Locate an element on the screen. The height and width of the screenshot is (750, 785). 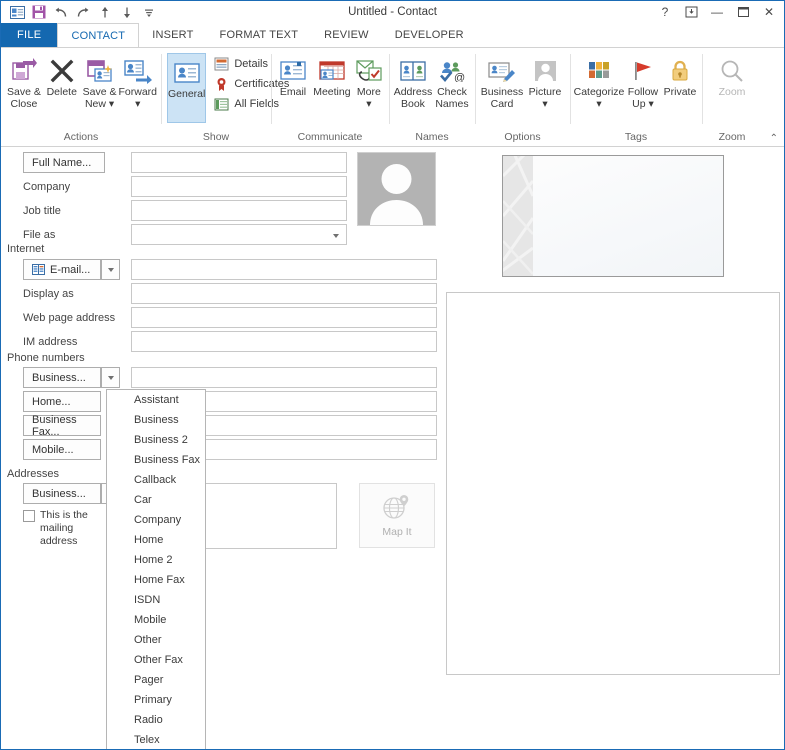
follow-up-label: Follow Up ▾ is located at coordinates (643, 98).